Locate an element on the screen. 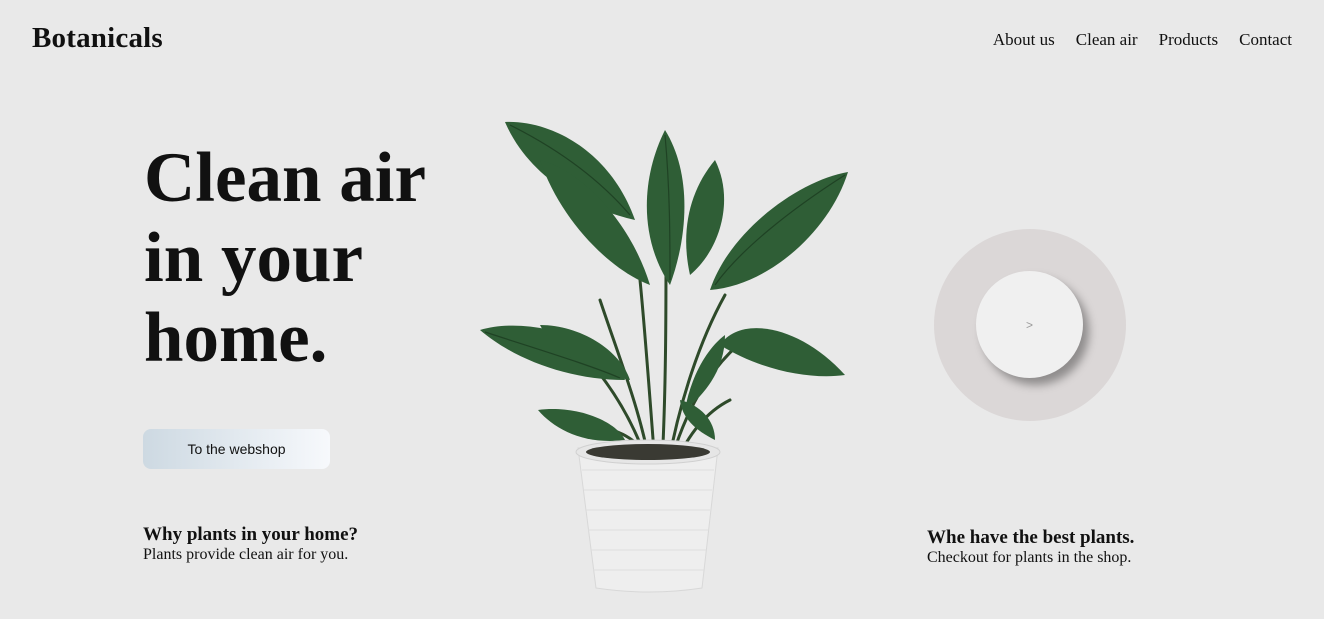 The width and height of the screenshot is (1324, 619). hero-headline: Clean air in your home. is located at coordinates (309, 258).